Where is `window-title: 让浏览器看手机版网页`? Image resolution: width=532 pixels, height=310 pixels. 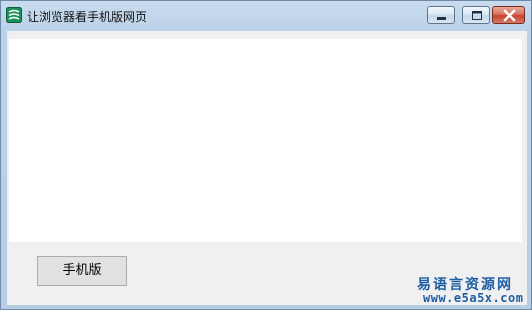
window-title: 让浏览器看手机版网页 is located at coordinates (87, 17).